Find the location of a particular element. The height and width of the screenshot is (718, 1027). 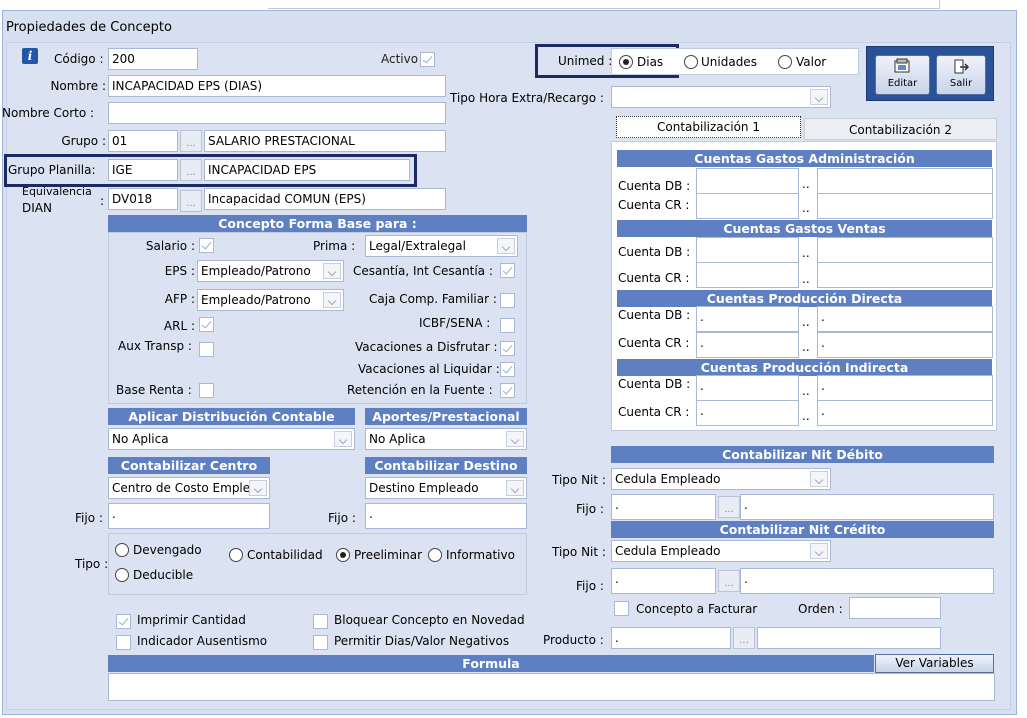

imprimir-checkbox is located at coordinates (123, 621).